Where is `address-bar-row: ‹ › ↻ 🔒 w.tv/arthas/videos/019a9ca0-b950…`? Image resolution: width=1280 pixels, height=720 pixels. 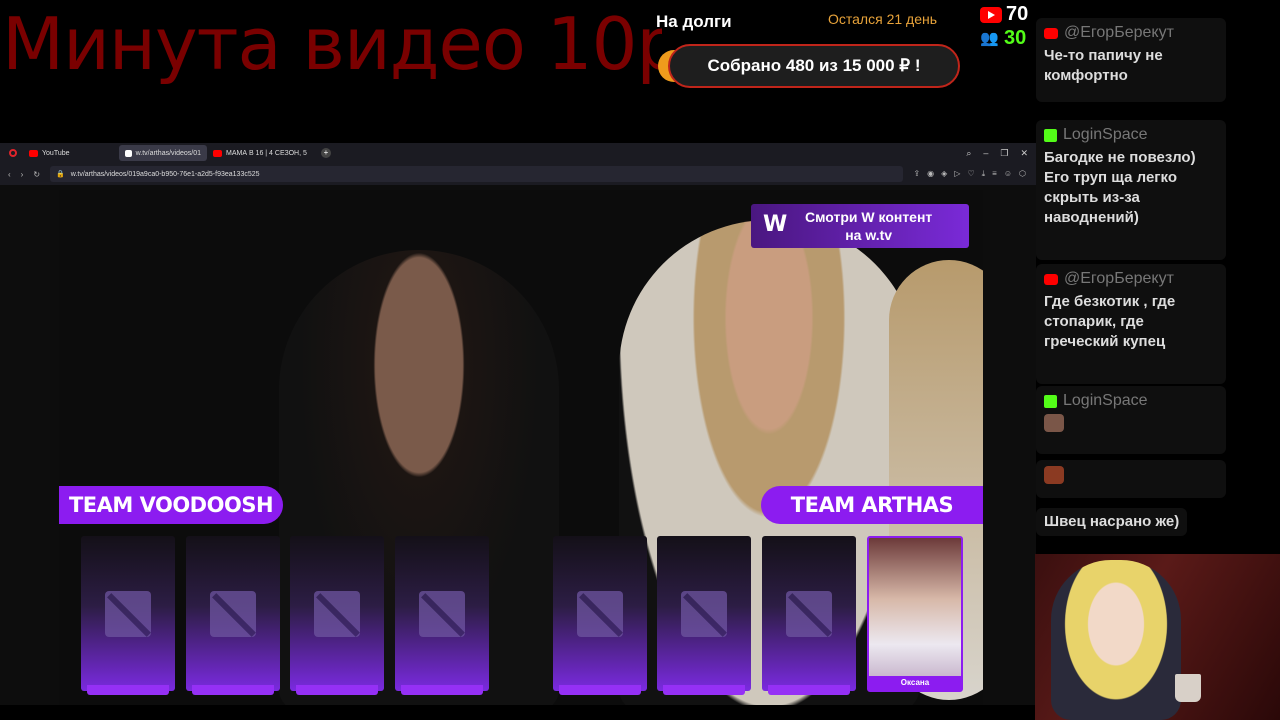
address-bar-row: ‹ › ↻ 🔒 w.tv/arthas/videos/019a9ca0-b950… is located at coordinates (518, 174).